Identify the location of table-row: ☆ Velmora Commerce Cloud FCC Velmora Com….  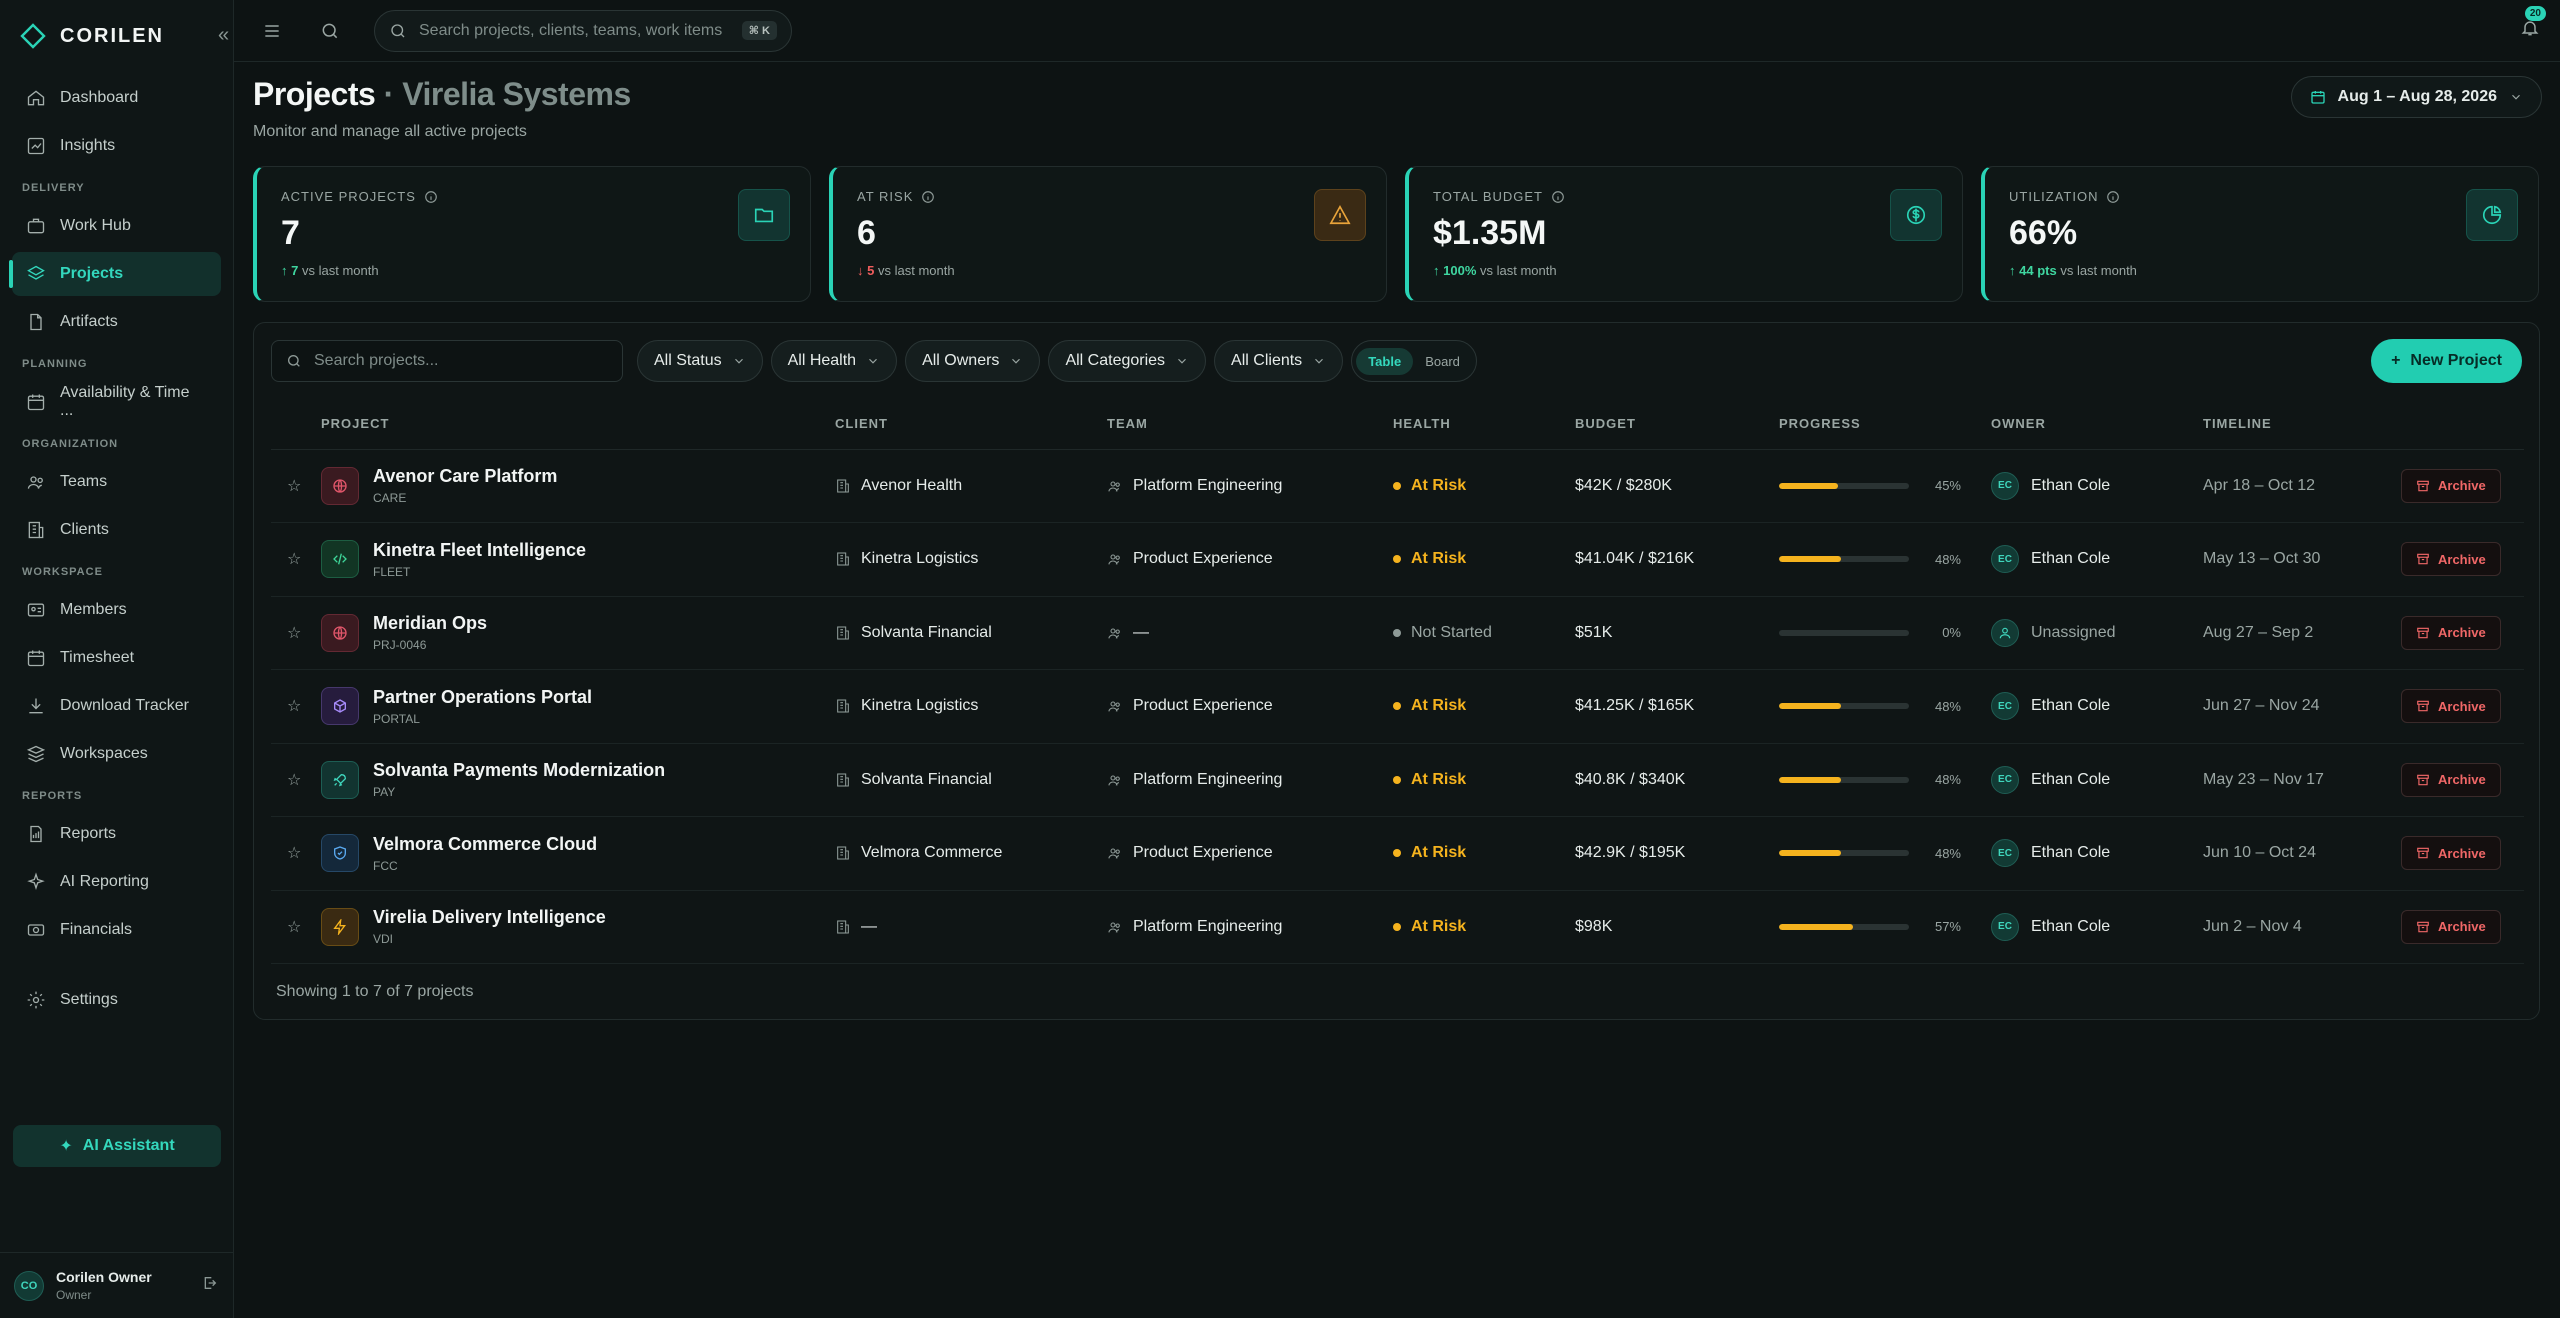
(1397, 853).